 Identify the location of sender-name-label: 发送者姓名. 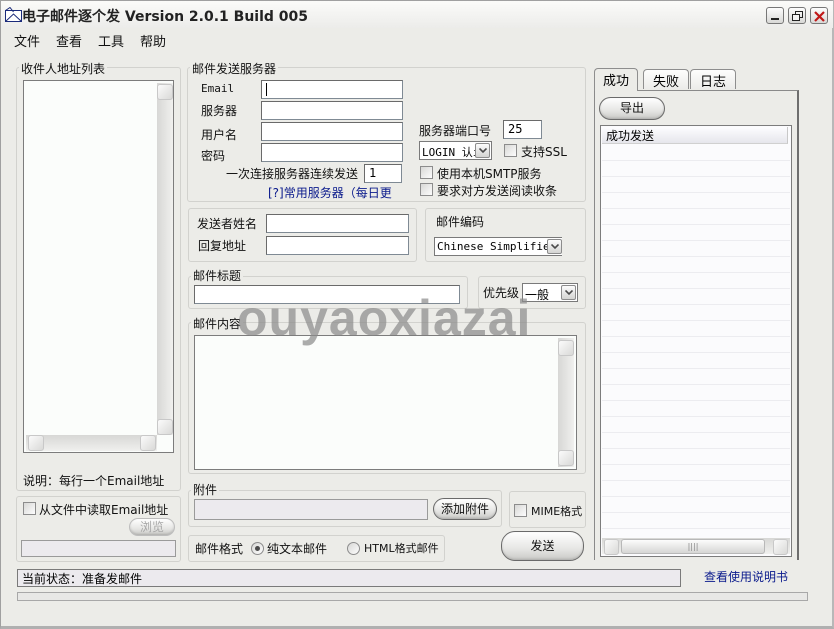
(227, 224).